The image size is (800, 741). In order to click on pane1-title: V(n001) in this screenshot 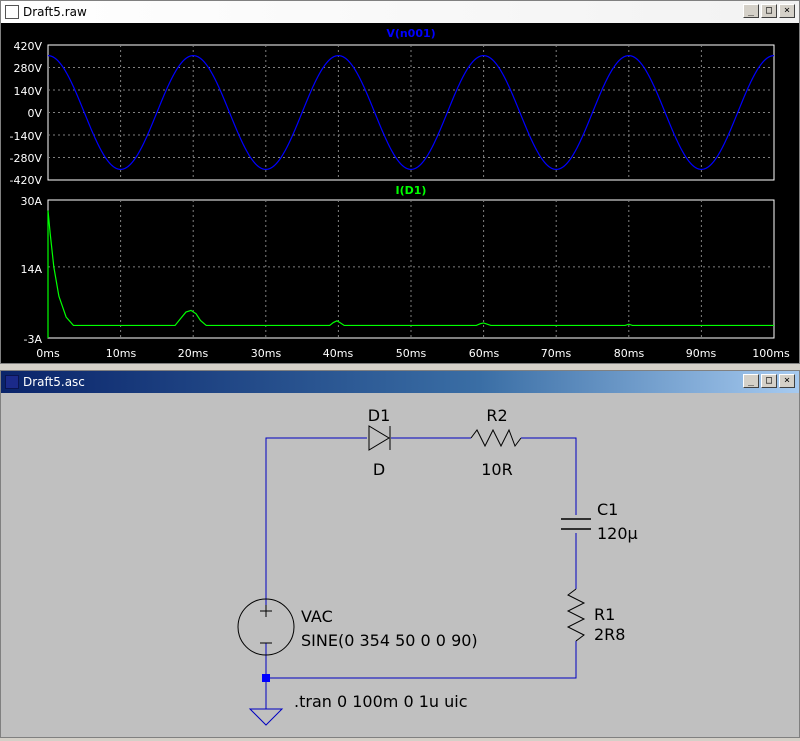, I will do `click(410, 33)`.